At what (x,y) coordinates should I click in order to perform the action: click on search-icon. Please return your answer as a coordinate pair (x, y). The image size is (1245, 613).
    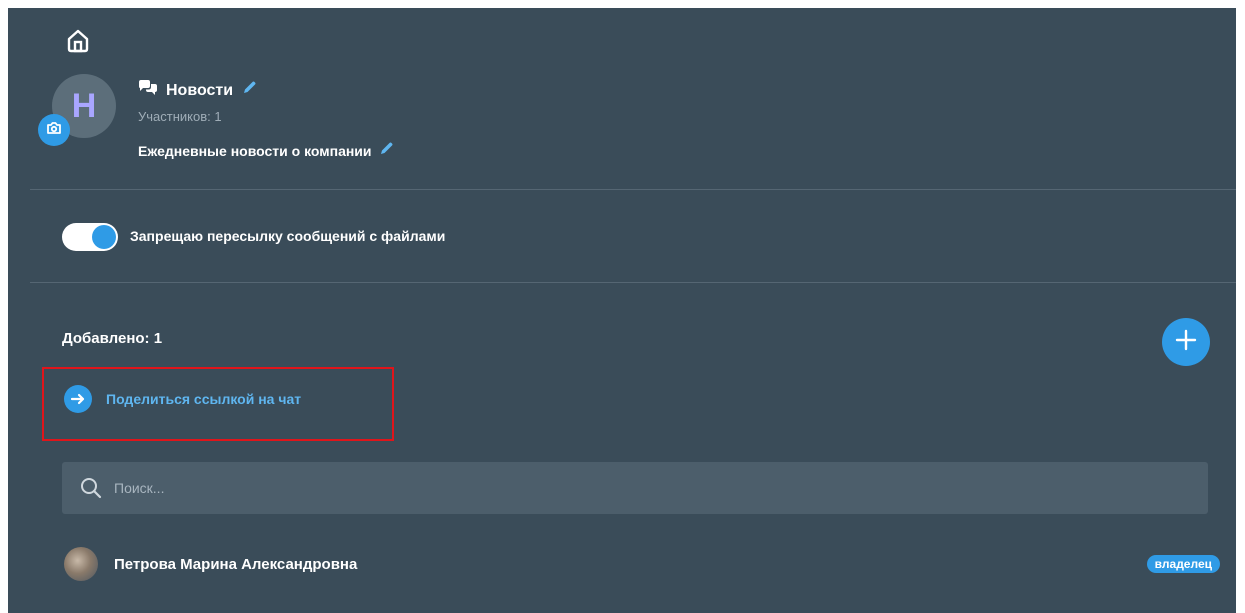
    Looking at the image, I should click on (91, 488).